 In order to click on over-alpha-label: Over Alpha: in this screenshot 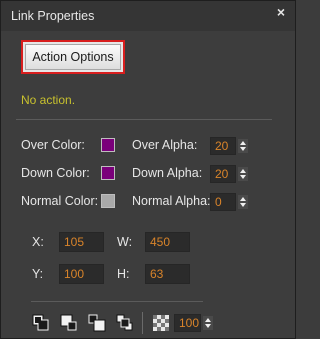, I will do `click(165, 145)`.